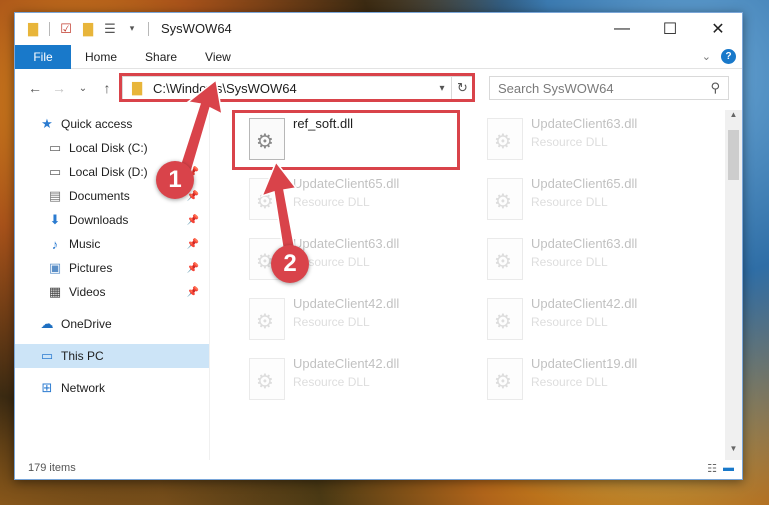 This screenshot has height=505, width=769. What do you see at coordinates (728, 56) in the screenshot?
I see `help-icon: ?` at bounding box center [728, 56].